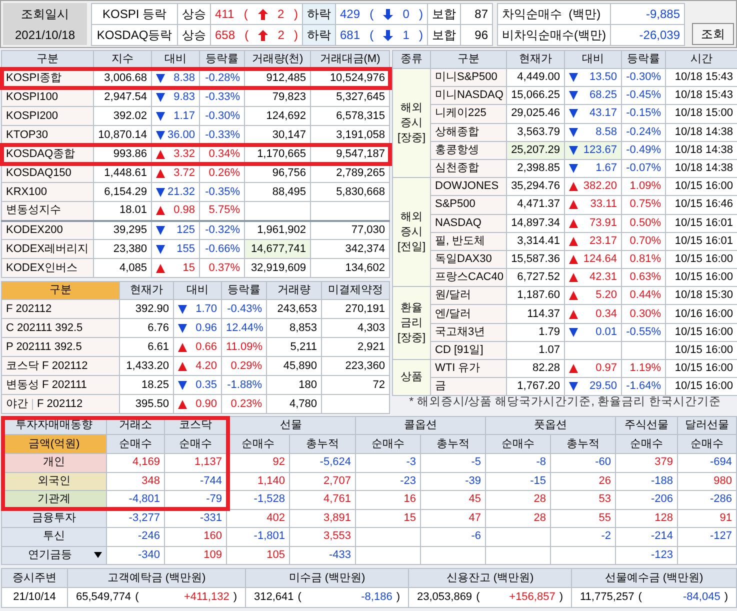 This screenshot has width=737, height=611. What do you see at coordinates (185, 230) in the screenshot?
I see `change-value: 125` at bounding box center [185, 230].